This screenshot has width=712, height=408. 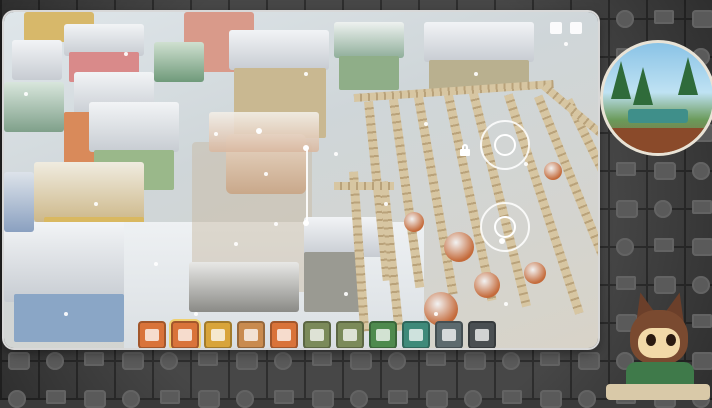 What do you see at coordinates (505, 227) in the screenshot?
I see `scale-ring-icon` at bounding box center [505, 227].